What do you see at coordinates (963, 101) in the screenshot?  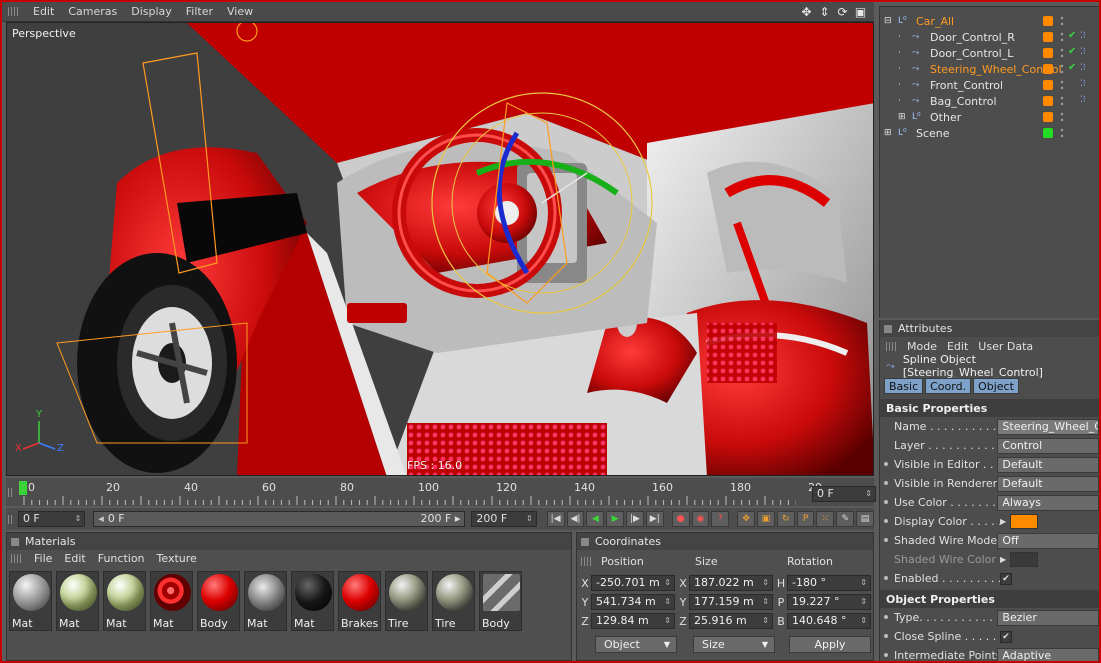 I see `object-name: Bag_Control` at bounding box center [963, 101].